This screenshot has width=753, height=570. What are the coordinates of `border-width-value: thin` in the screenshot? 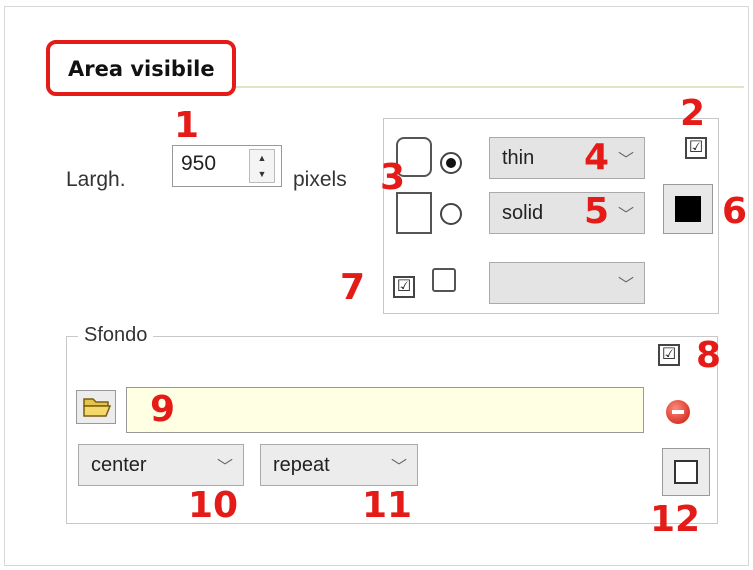 It's located at (518, 158).